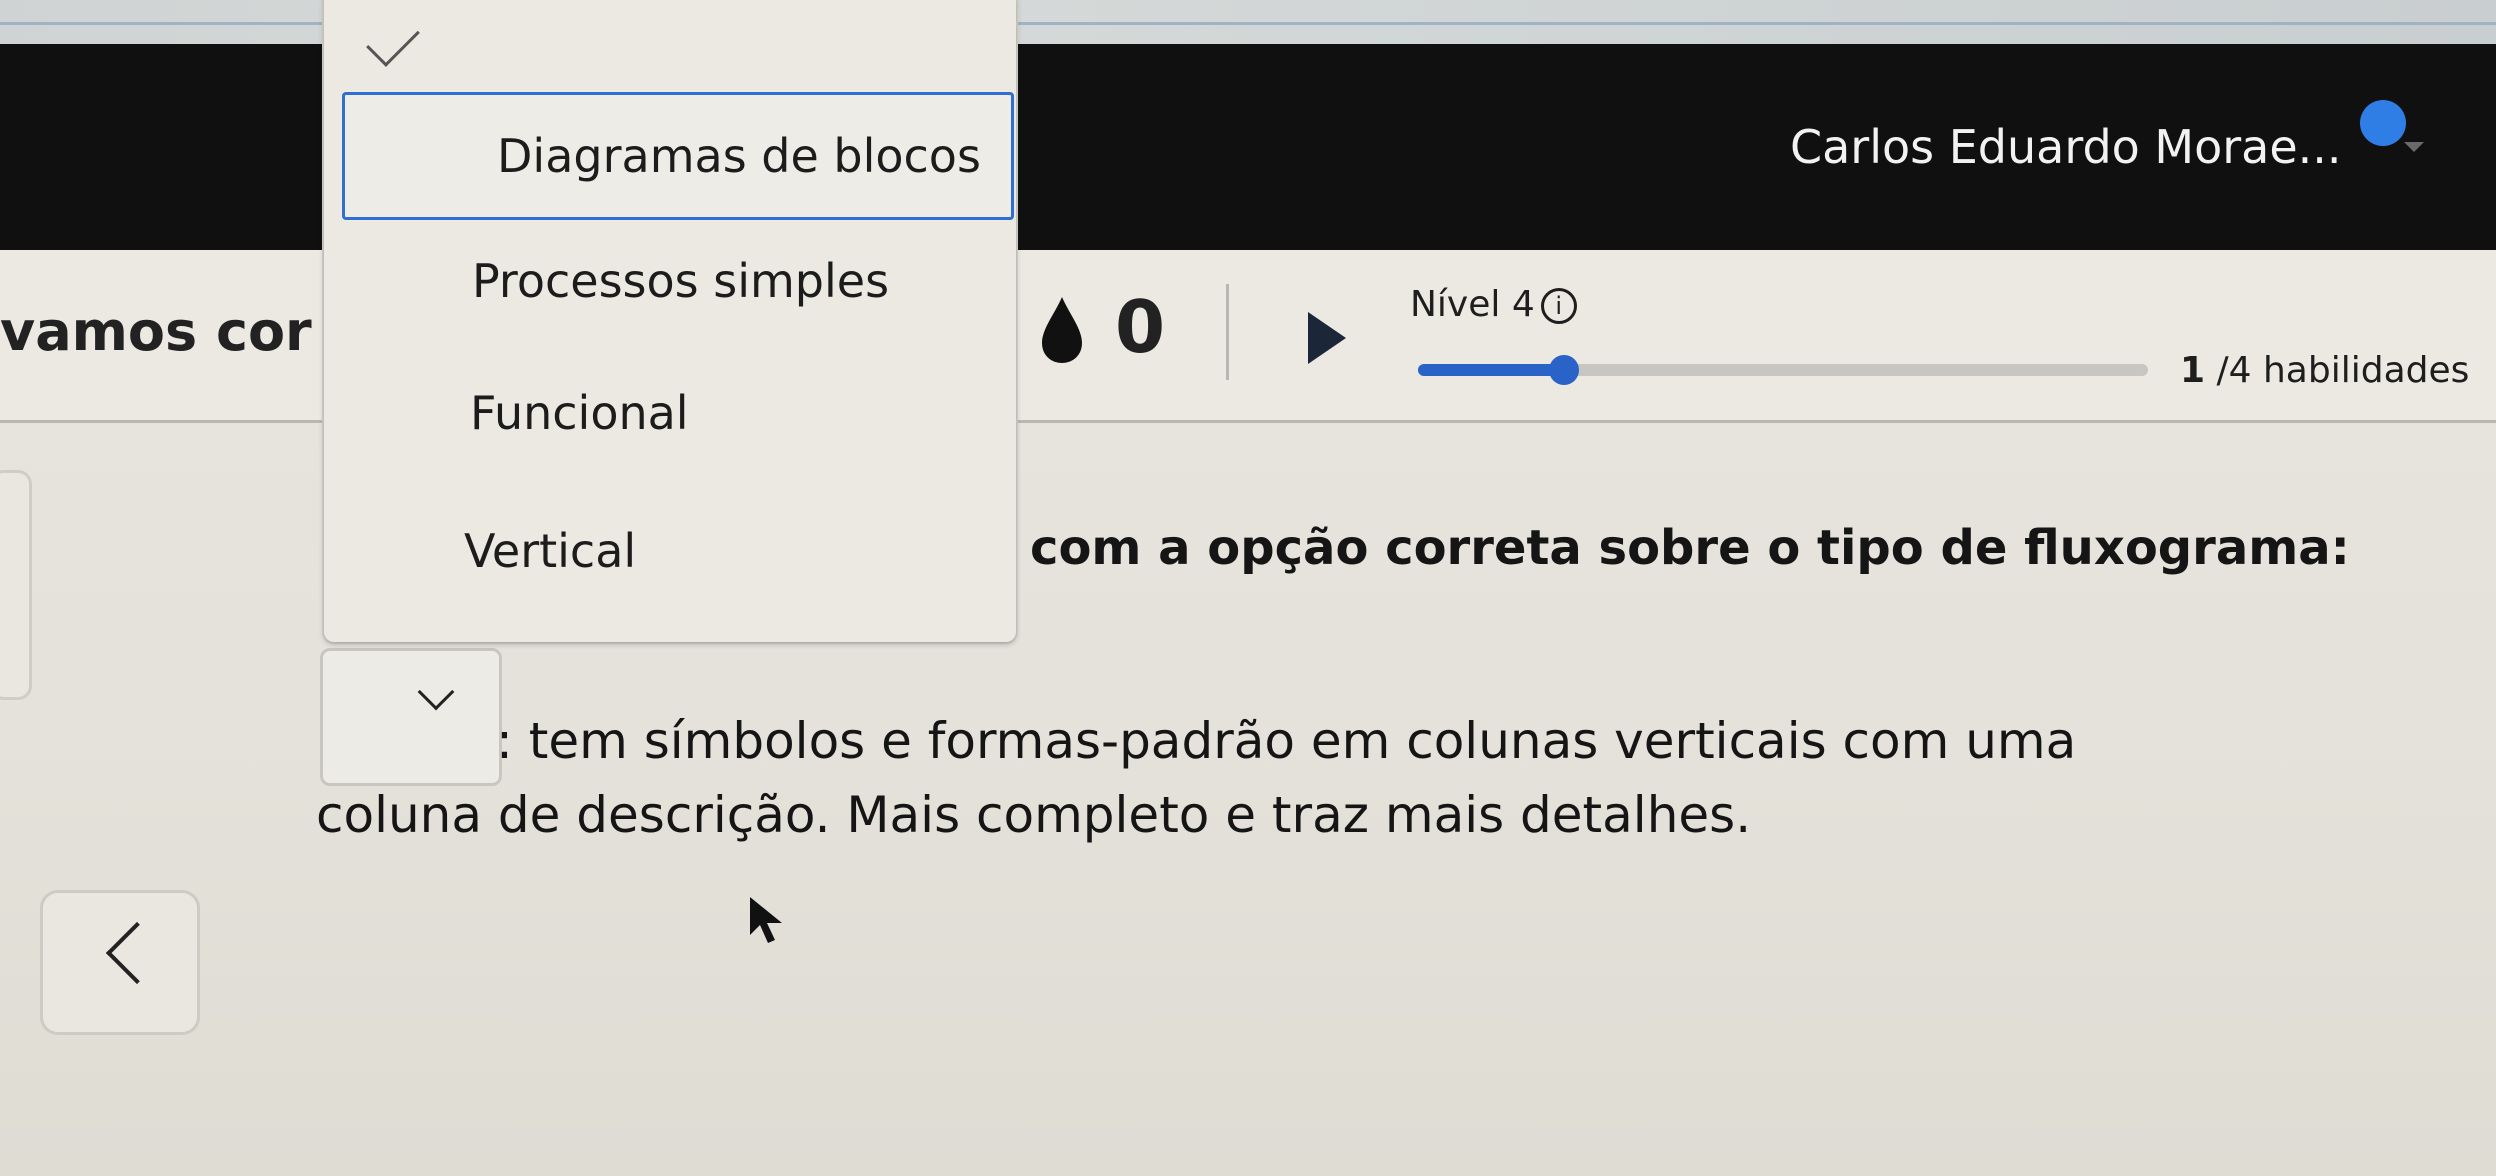 This screenshot has width=2496, height=1176. Describe the element at coordinates (670, 569) in the screenshot. I see `dropdown-option-vertical: Vertical` at that location.